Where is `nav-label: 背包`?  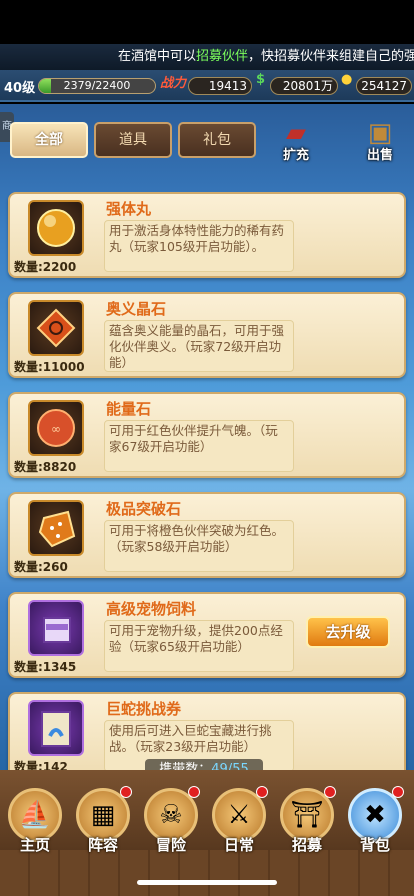
nav-label: 背包 is located at coordinates (374, 845).